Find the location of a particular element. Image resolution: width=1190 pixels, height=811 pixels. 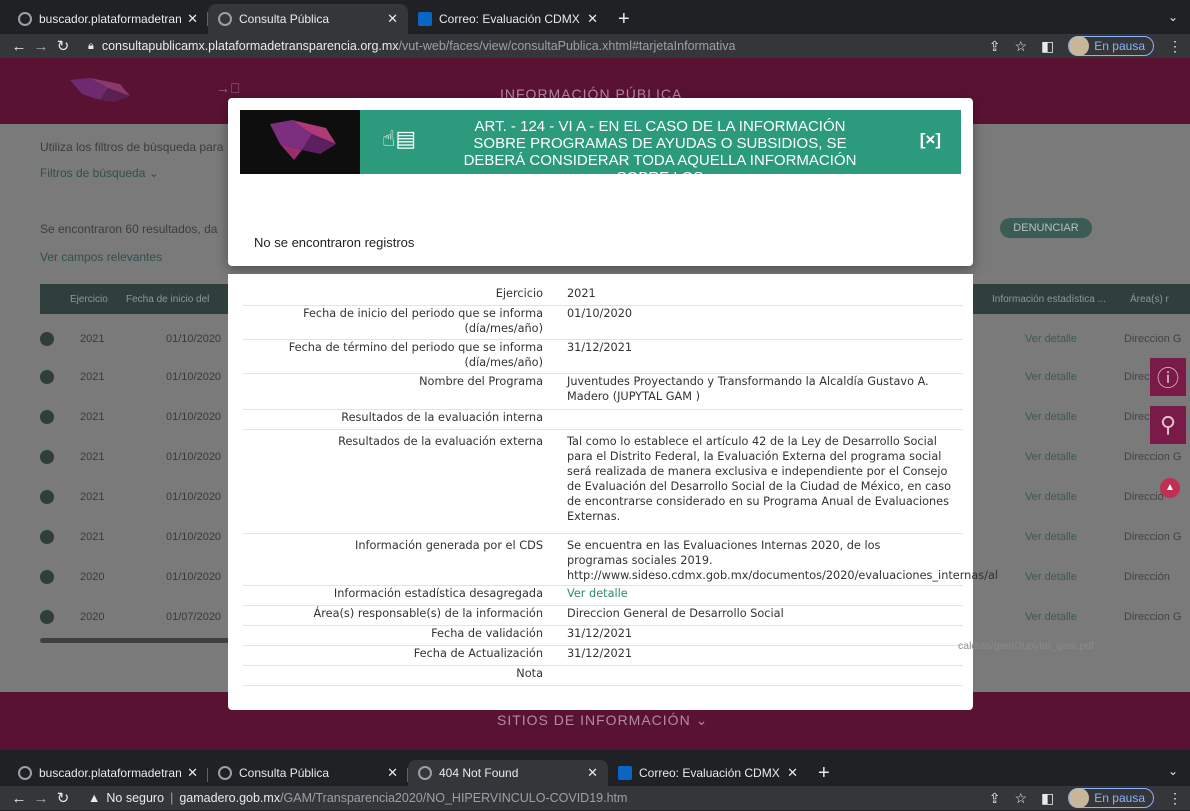

lock-icon: 🔒︎ is located at coordinates (91, 46).